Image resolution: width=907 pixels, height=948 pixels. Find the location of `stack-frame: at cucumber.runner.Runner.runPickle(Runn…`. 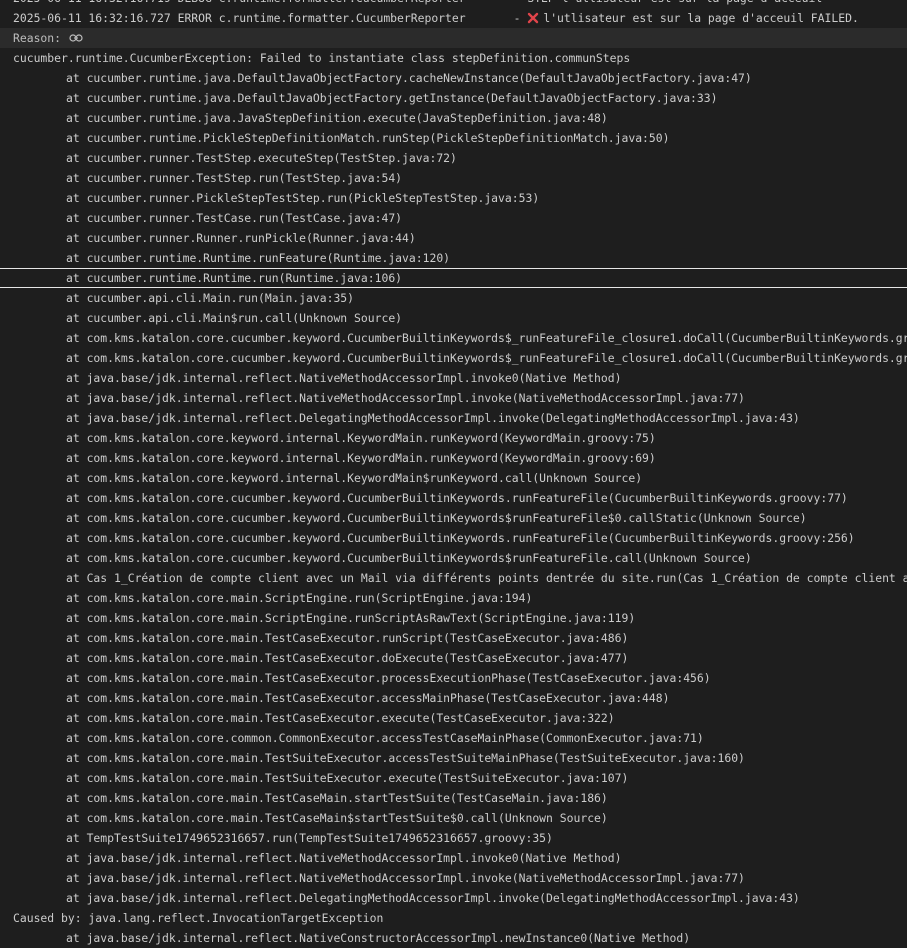

stack-frame: at cucumber.runner.Runner.runPickle(Runn… is located at coordinates (453, 238).